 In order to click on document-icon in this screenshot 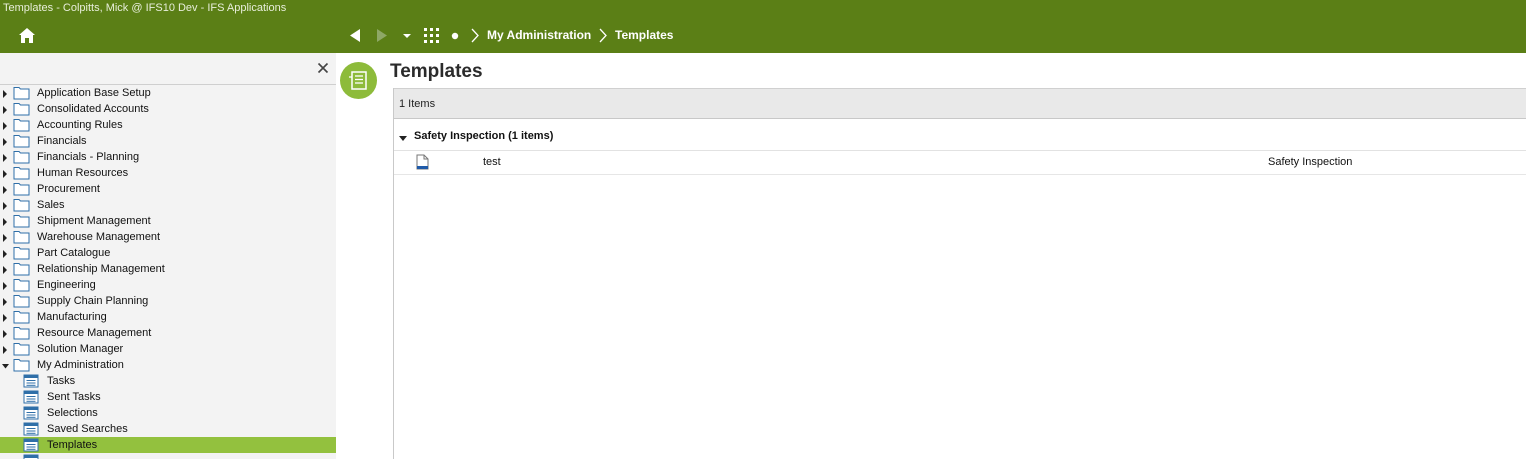, I will do `click(422, 162)`.